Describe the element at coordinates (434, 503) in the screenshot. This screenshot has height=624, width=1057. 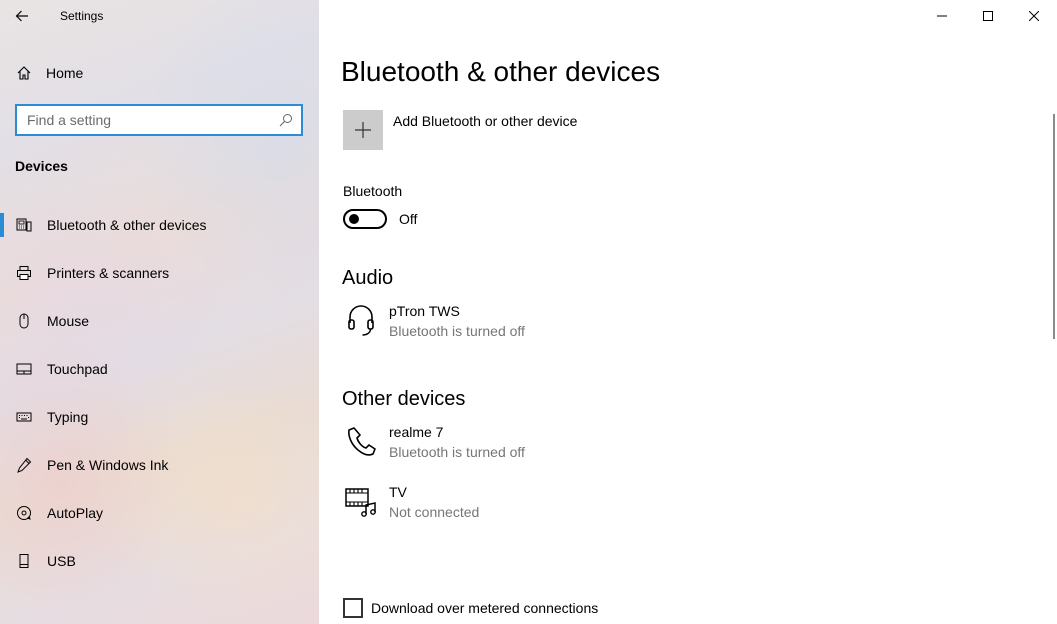
I see `device-text: TV Not connected` at that location.